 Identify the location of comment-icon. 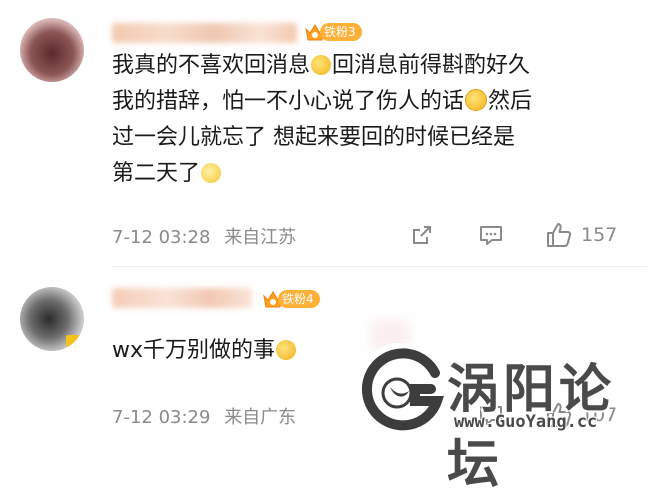
(491, 235).